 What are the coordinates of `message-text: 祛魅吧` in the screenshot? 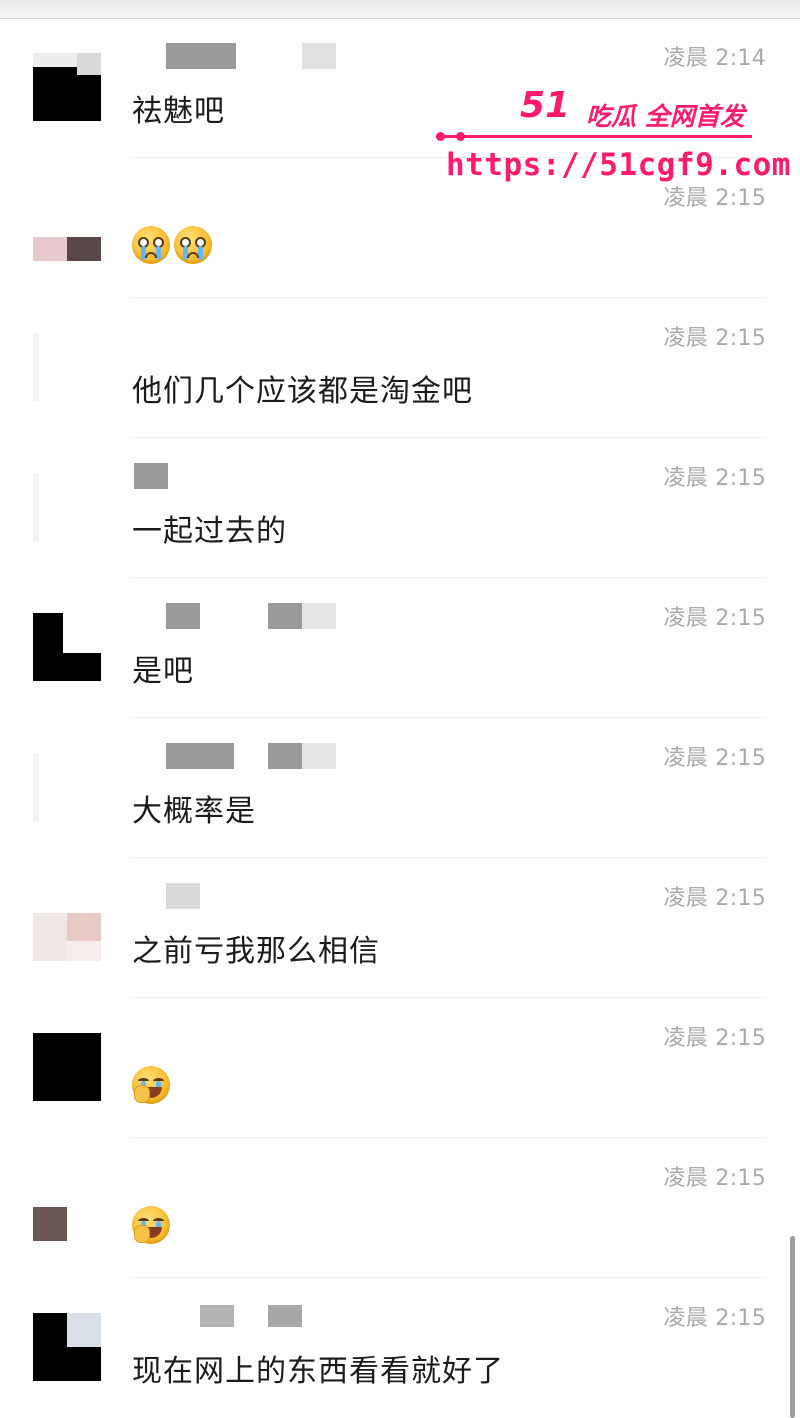 It's located at (178, 108).